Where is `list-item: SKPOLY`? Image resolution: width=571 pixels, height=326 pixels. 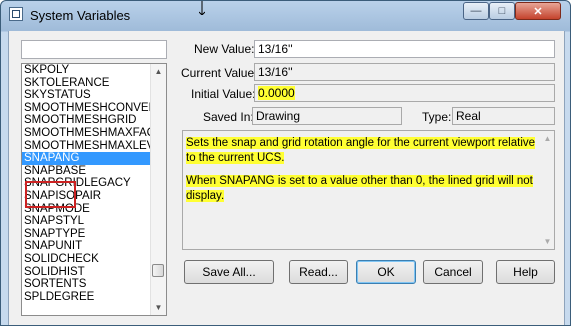 list-item: SKPOLY is located at coordinates (86, 70).